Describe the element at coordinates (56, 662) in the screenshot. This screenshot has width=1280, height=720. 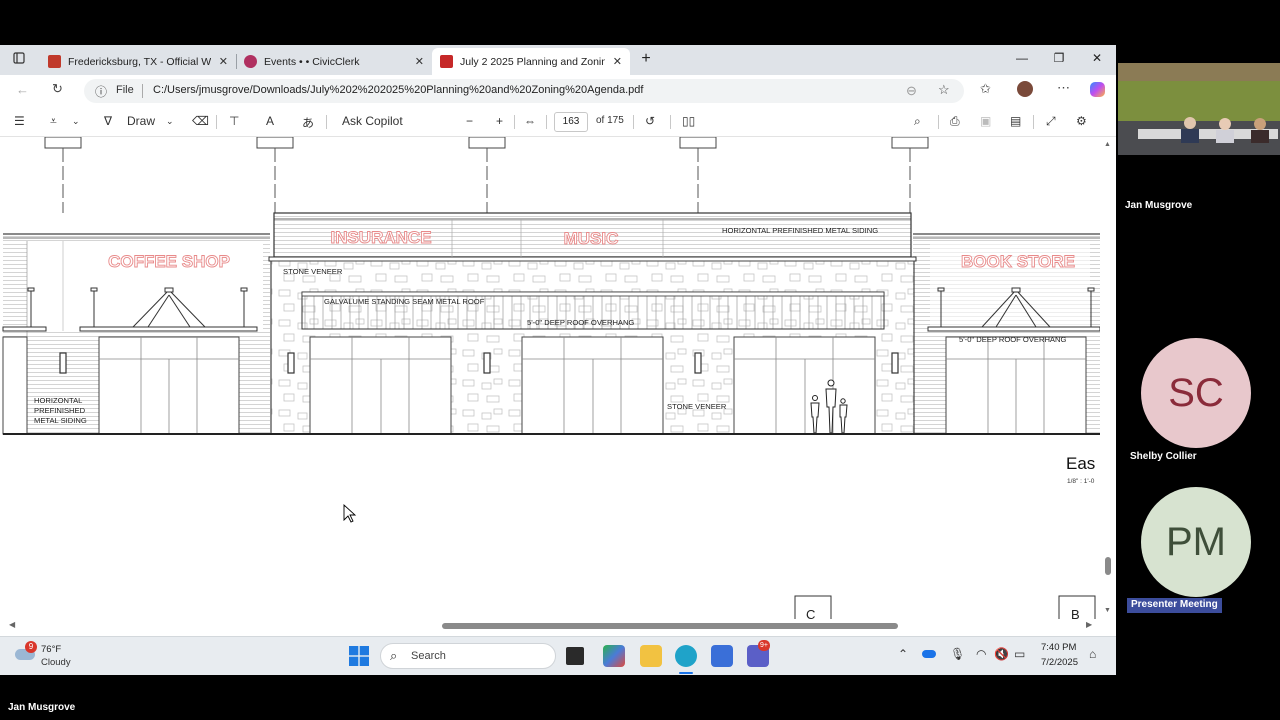
I see `weather-condition: Cloudy` at that location.